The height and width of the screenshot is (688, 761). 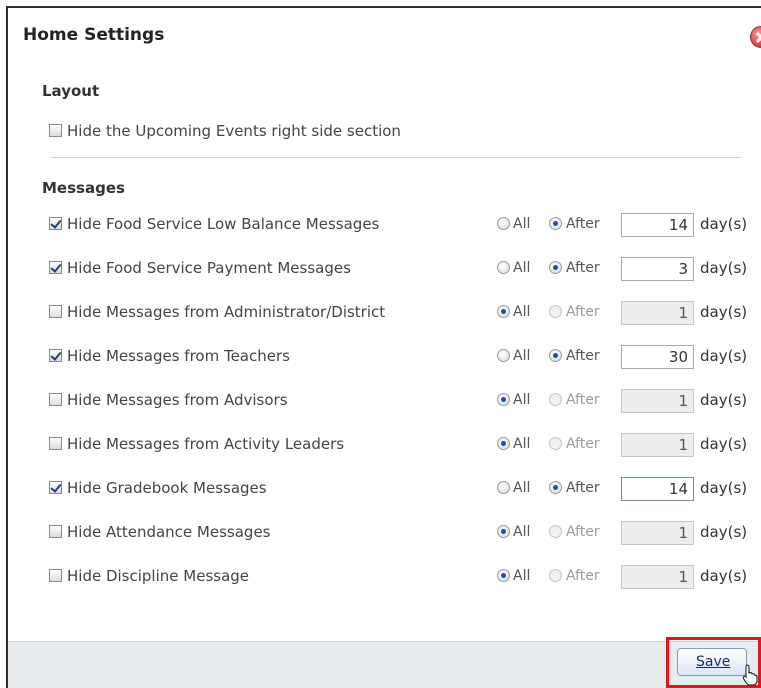 I want to click on message-label: Hide Food Service Low Balance Messages, so click(x=223, y=224).